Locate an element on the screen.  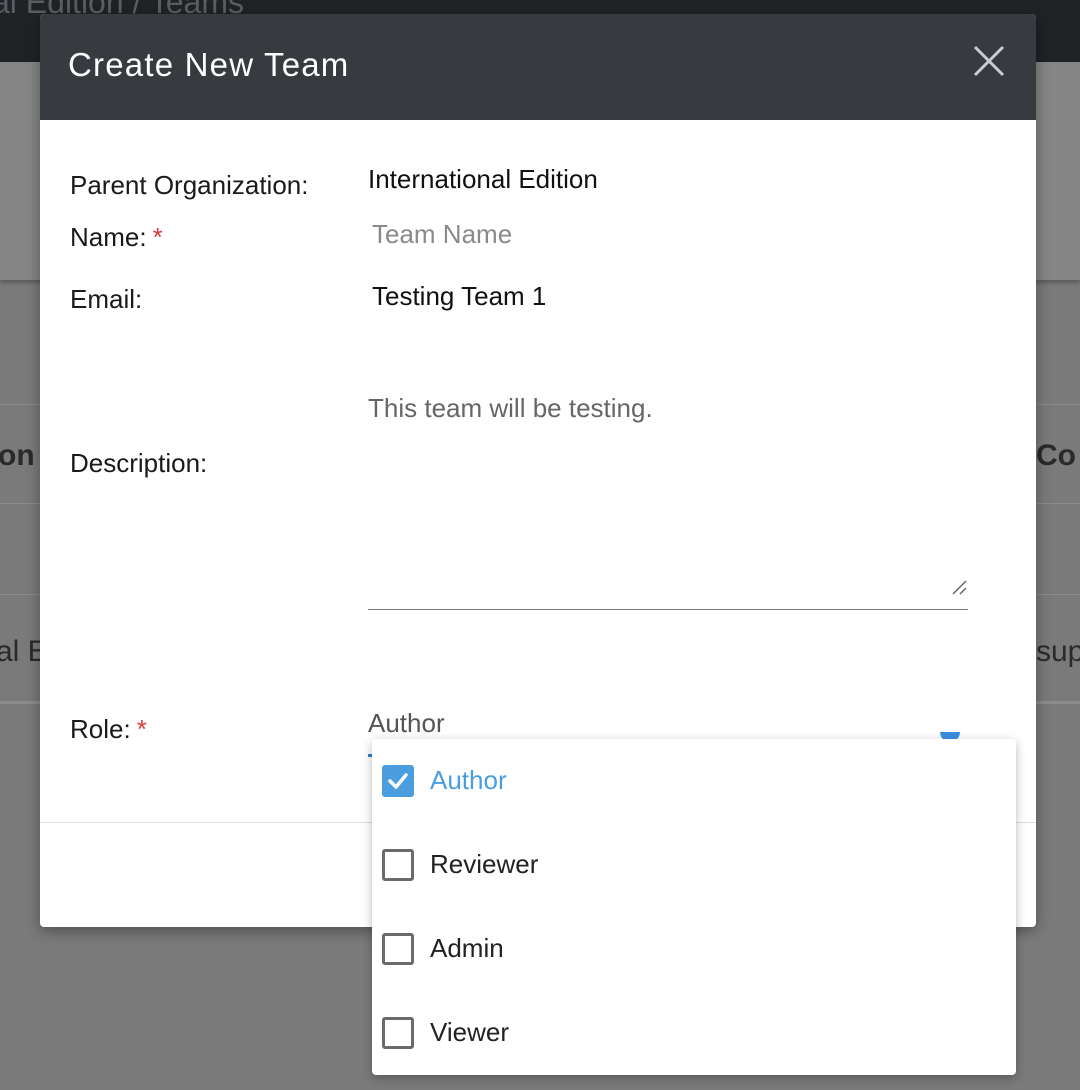
email-input is located at coordinates (668, 296).